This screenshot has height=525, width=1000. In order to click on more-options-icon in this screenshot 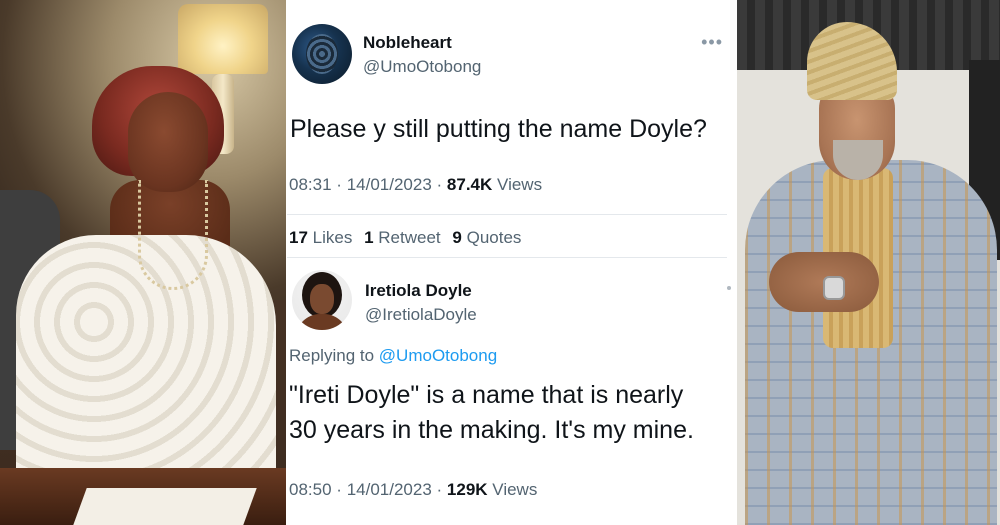, I will do `click(729, 288)`.